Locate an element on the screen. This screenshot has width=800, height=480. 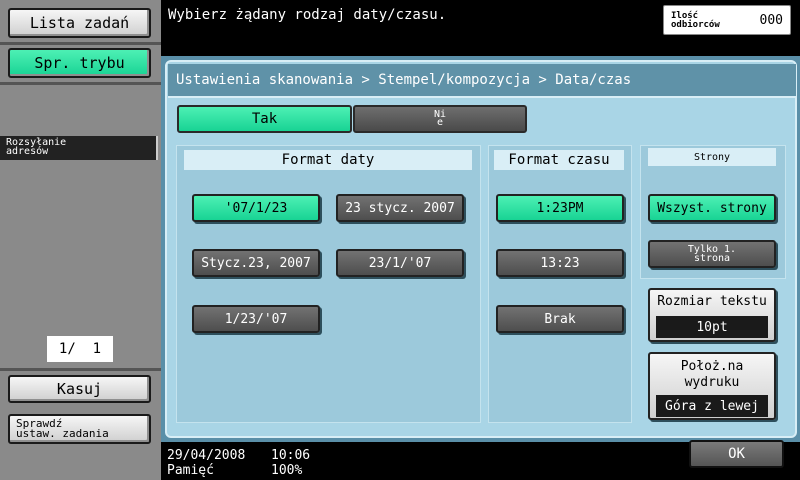
first-page-label-line2: strona is located at coordinates (712, 258).